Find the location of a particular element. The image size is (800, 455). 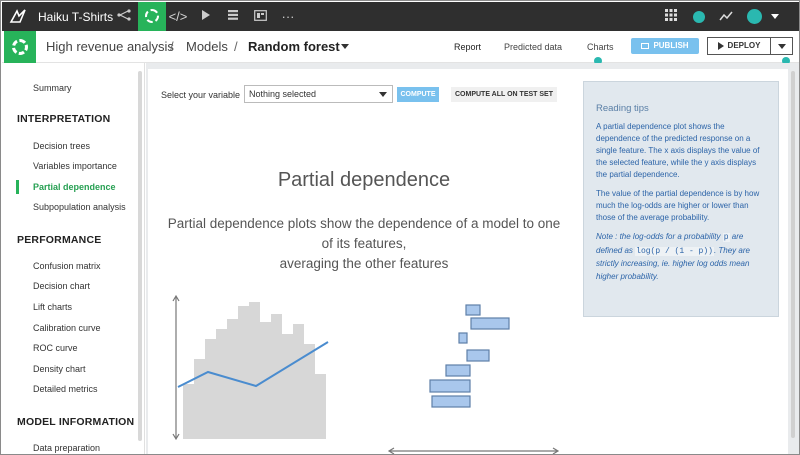

deploy-label: DEPLOY is located at coordinates (744, 45).